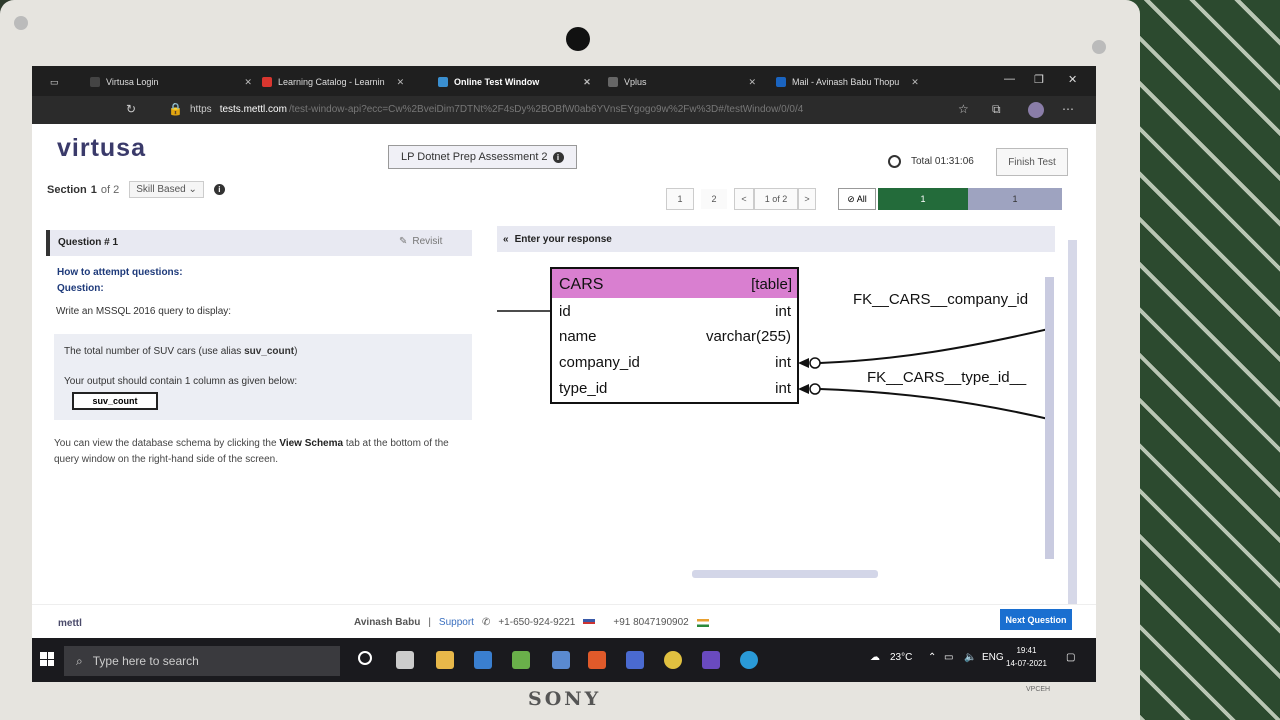  I want to click on reload-icon: ↻, so click(131, 109).